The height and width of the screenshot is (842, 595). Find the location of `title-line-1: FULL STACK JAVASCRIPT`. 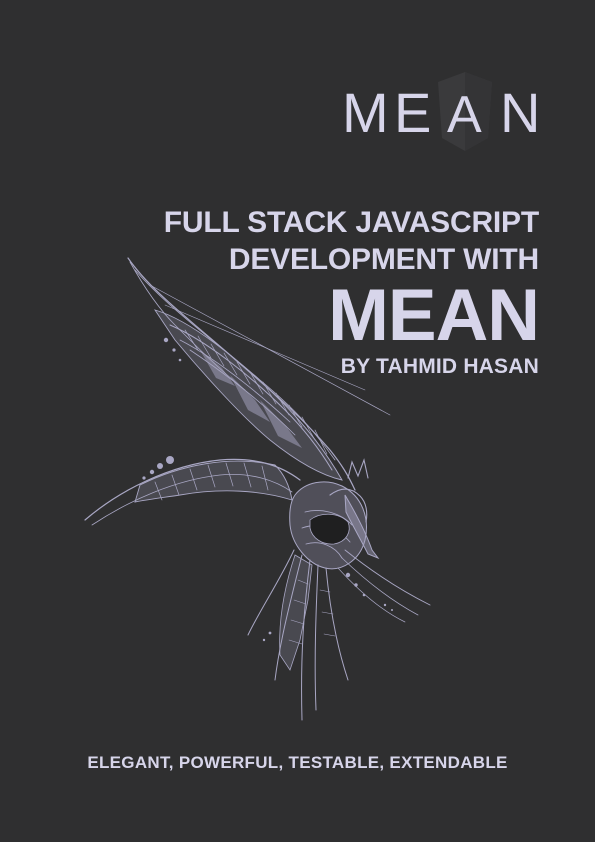

title-line-1: FULL STACK JAVASCRIPT is located at coordinates (351, 222).